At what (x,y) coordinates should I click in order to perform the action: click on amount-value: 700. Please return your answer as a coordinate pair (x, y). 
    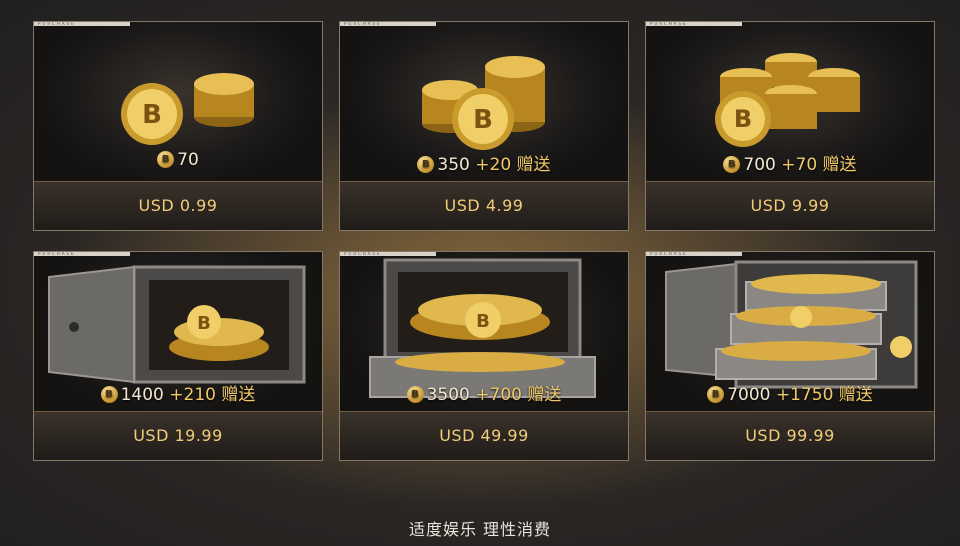
    Looking at the image, I should click on (759, 165).